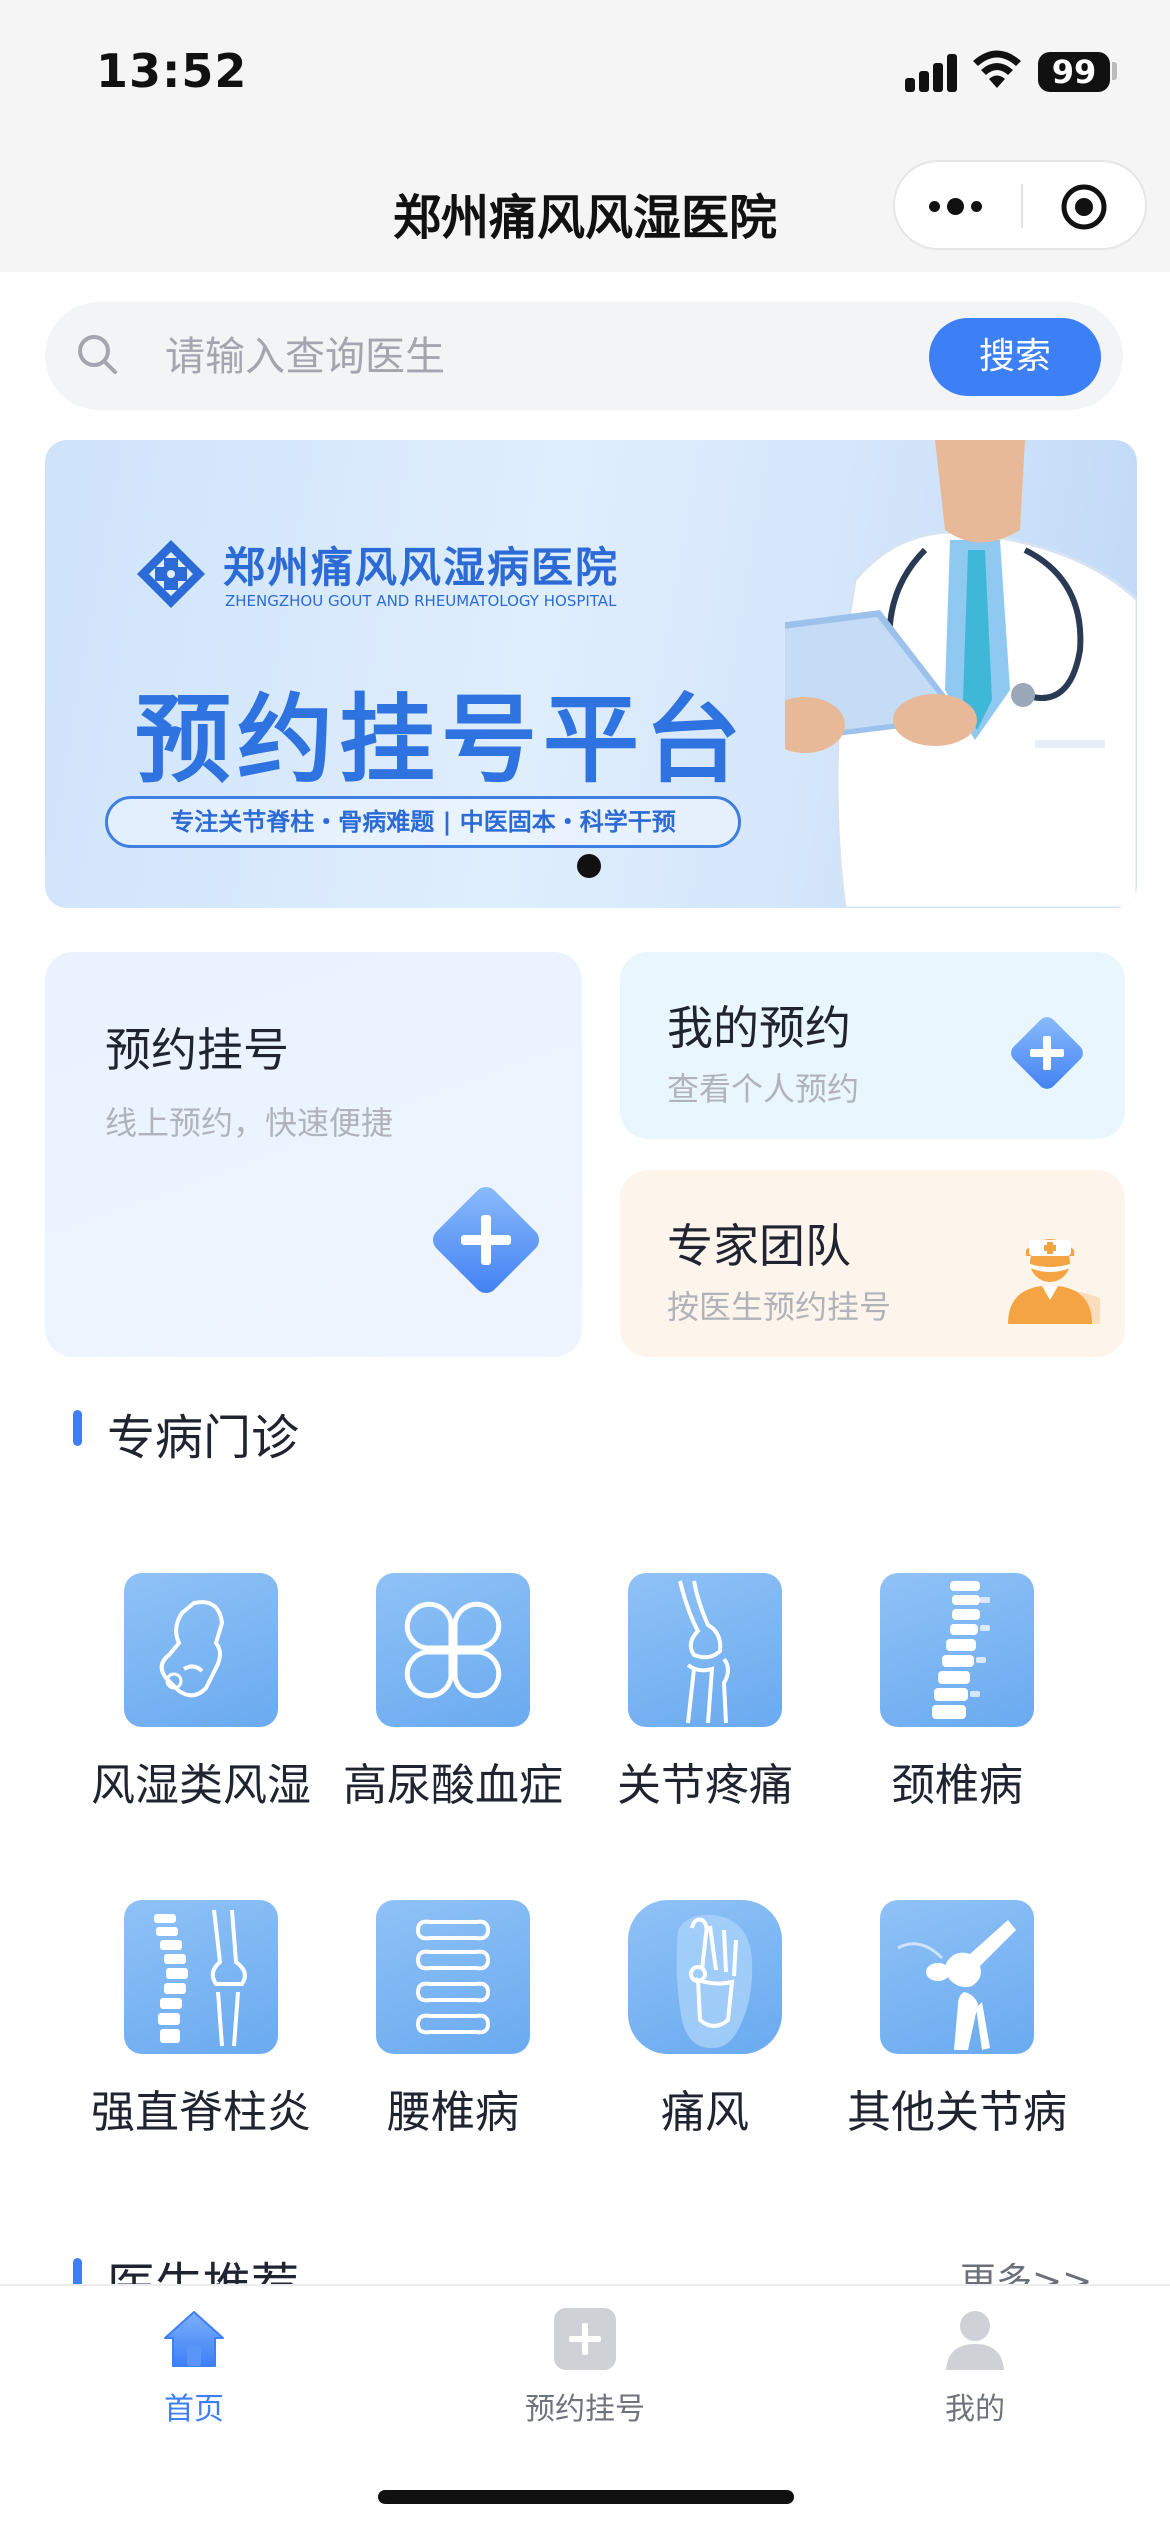  What do you see at coordinates (453, 2112) in the screenshot?
I see `specialty-label: 腰椎病` at bounding box center [453, 2112].